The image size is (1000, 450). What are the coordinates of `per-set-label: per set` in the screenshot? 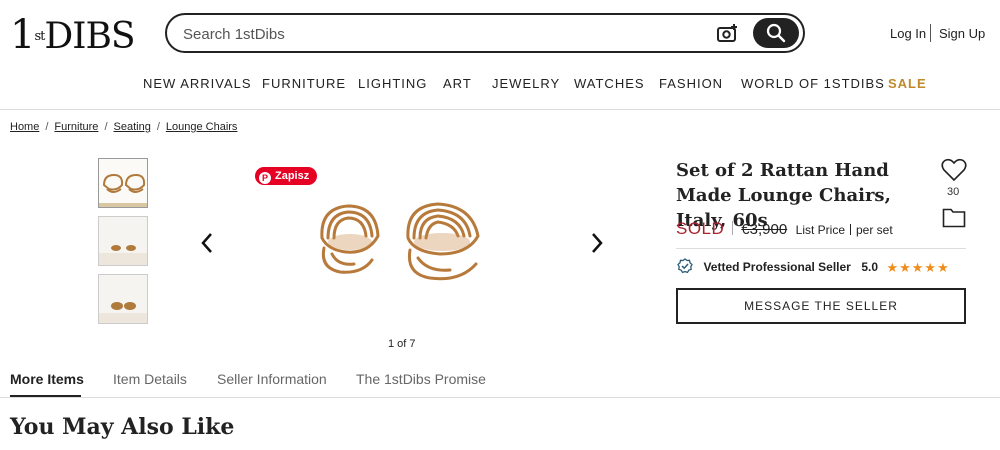 It's located at (874, 230).